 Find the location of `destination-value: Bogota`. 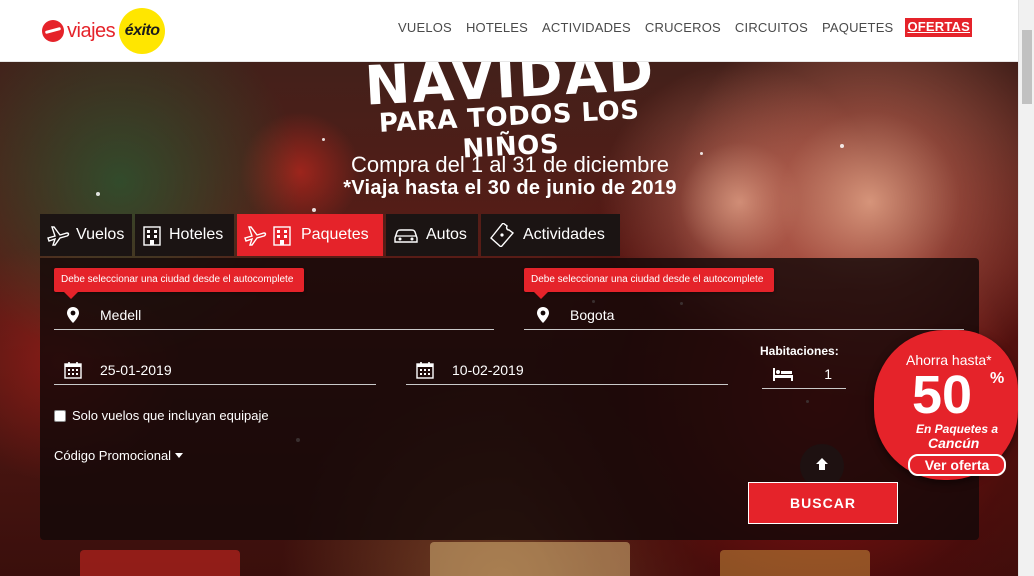

destination-value: Bogota is located at coordinates (592, 314).